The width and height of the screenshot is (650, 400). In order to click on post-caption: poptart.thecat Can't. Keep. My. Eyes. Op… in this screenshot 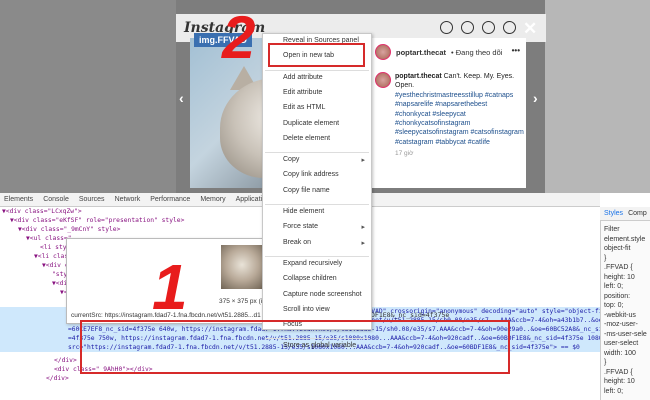, I will do `click(460, 115)`.